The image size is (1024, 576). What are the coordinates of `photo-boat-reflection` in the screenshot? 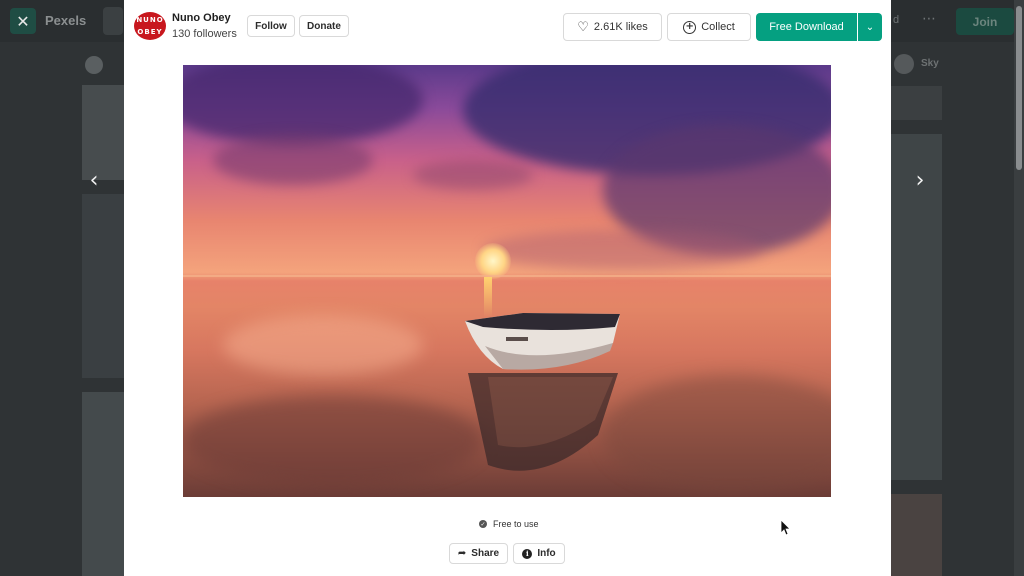 It's located at (543, 422).